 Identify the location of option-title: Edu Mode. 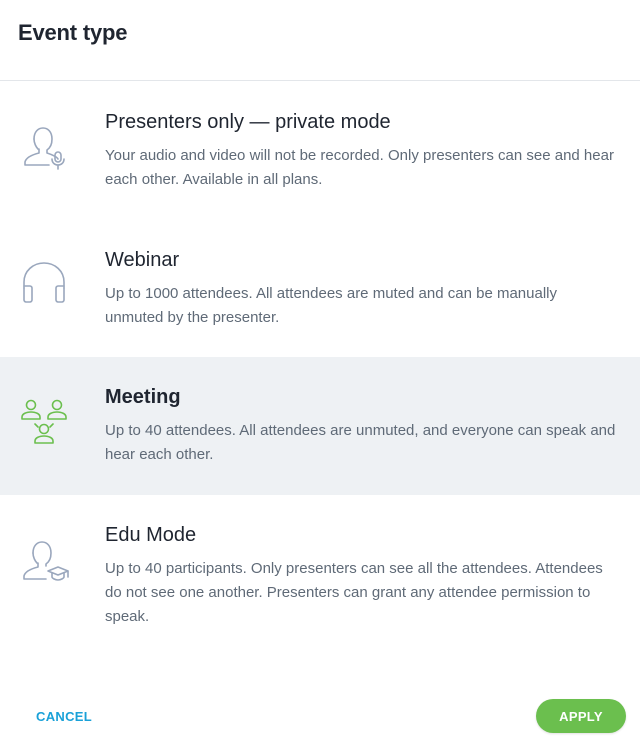
(151, 535).